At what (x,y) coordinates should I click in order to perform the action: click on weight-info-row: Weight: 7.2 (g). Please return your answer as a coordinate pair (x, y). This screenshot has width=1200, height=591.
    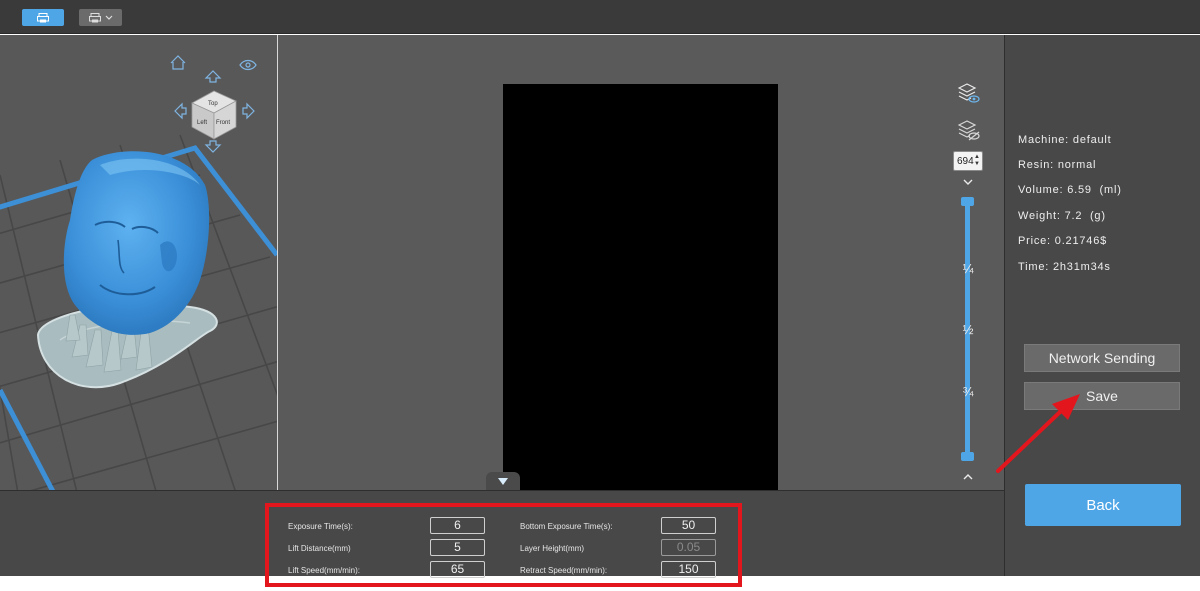
    Looking at the image, I should click on (1062, 216).